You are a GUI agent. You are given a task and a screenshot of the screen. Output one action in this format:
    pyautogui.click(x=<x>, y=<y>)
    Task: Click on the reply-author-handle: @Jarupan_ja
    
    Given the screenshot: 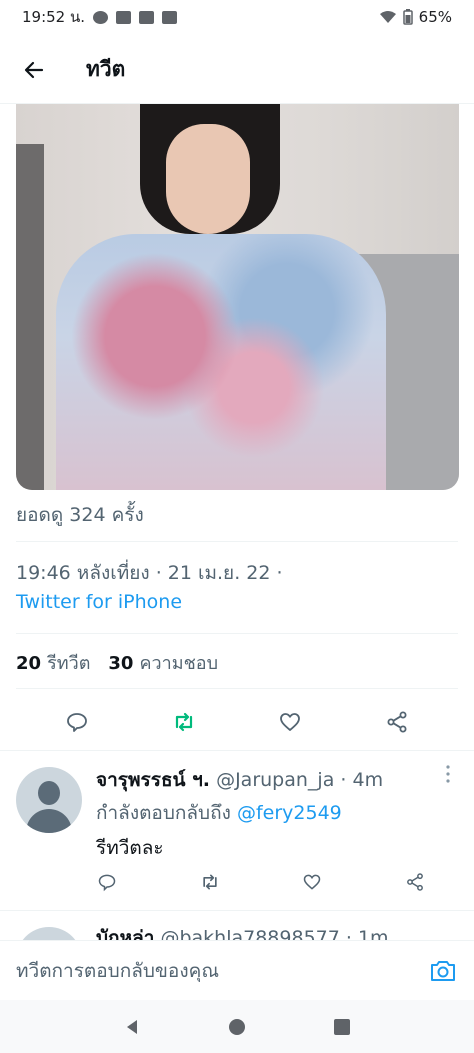 What is the action you would take?
    pyautogui.click(x=275, y=780)
    